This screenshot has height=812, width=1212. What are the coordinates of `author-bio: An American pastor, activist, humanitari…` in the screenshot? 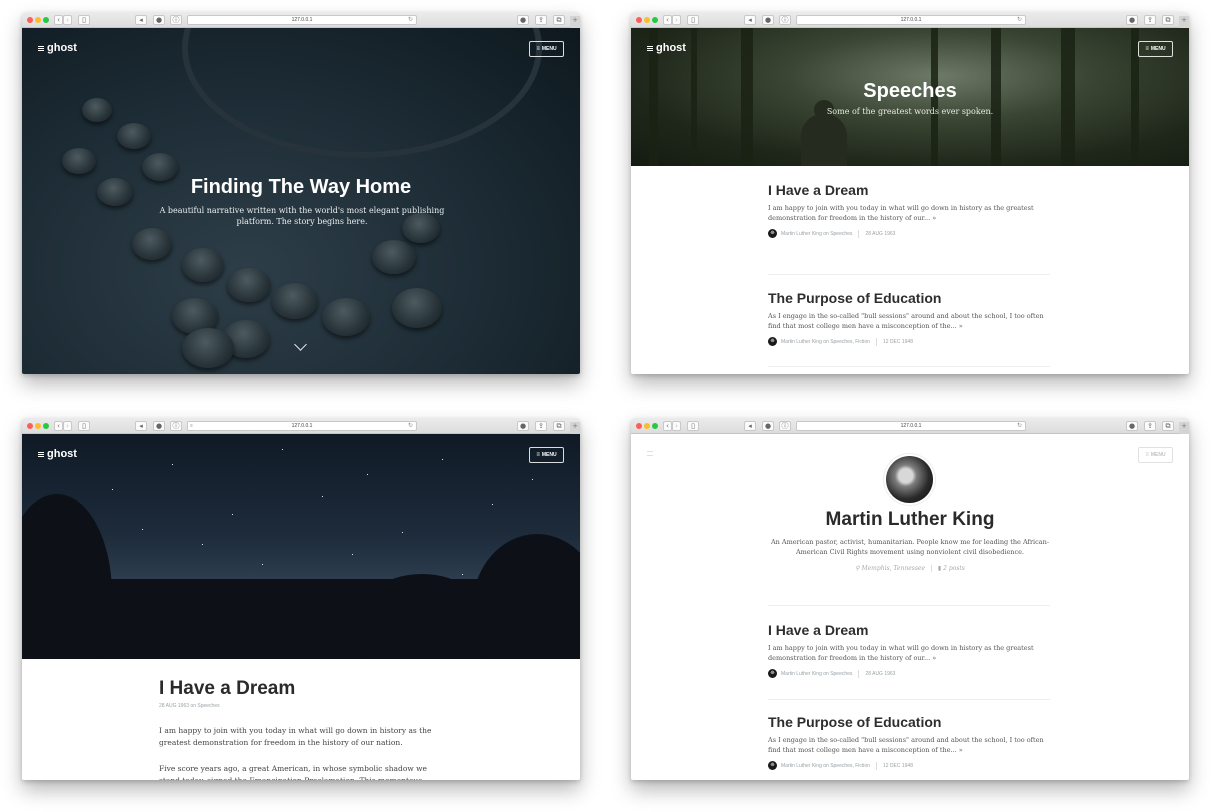 It's located at (910, 547).